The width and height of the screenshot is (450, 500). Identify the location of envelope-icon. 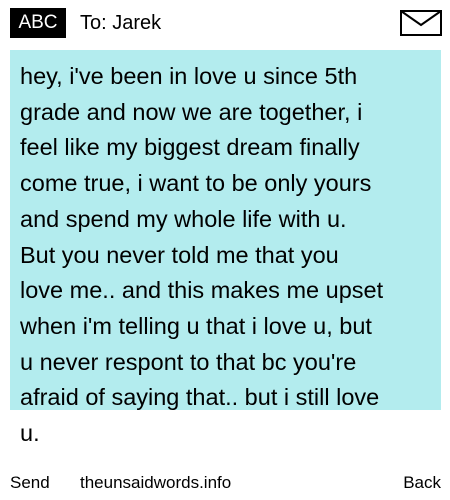
(421, 23).